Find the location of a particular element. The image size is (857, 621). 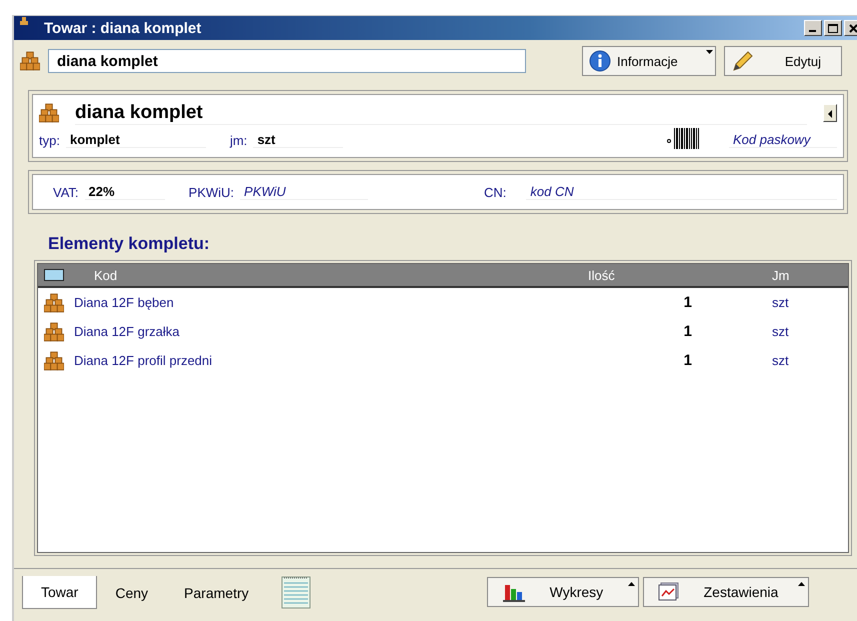

window-title: Towar : diana komplet is located at coordinates (123, 28).